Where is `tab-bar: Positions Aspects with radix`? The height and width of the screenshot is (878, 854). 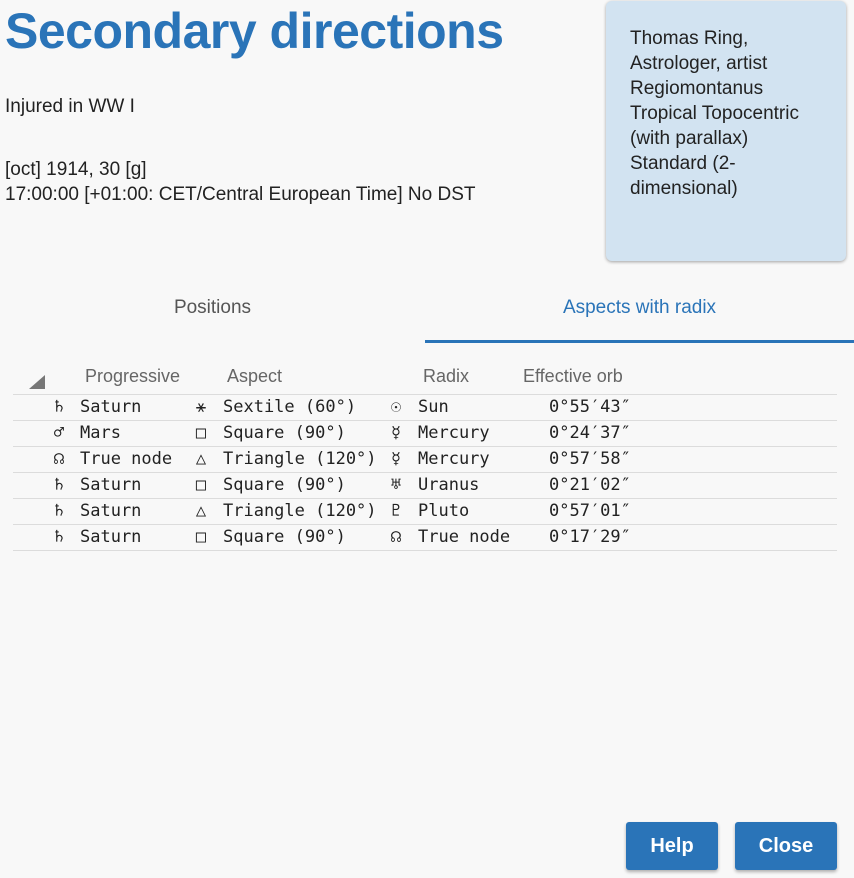 tab-bar: Positions Aspects with radix is located at coordinates (427, 311).